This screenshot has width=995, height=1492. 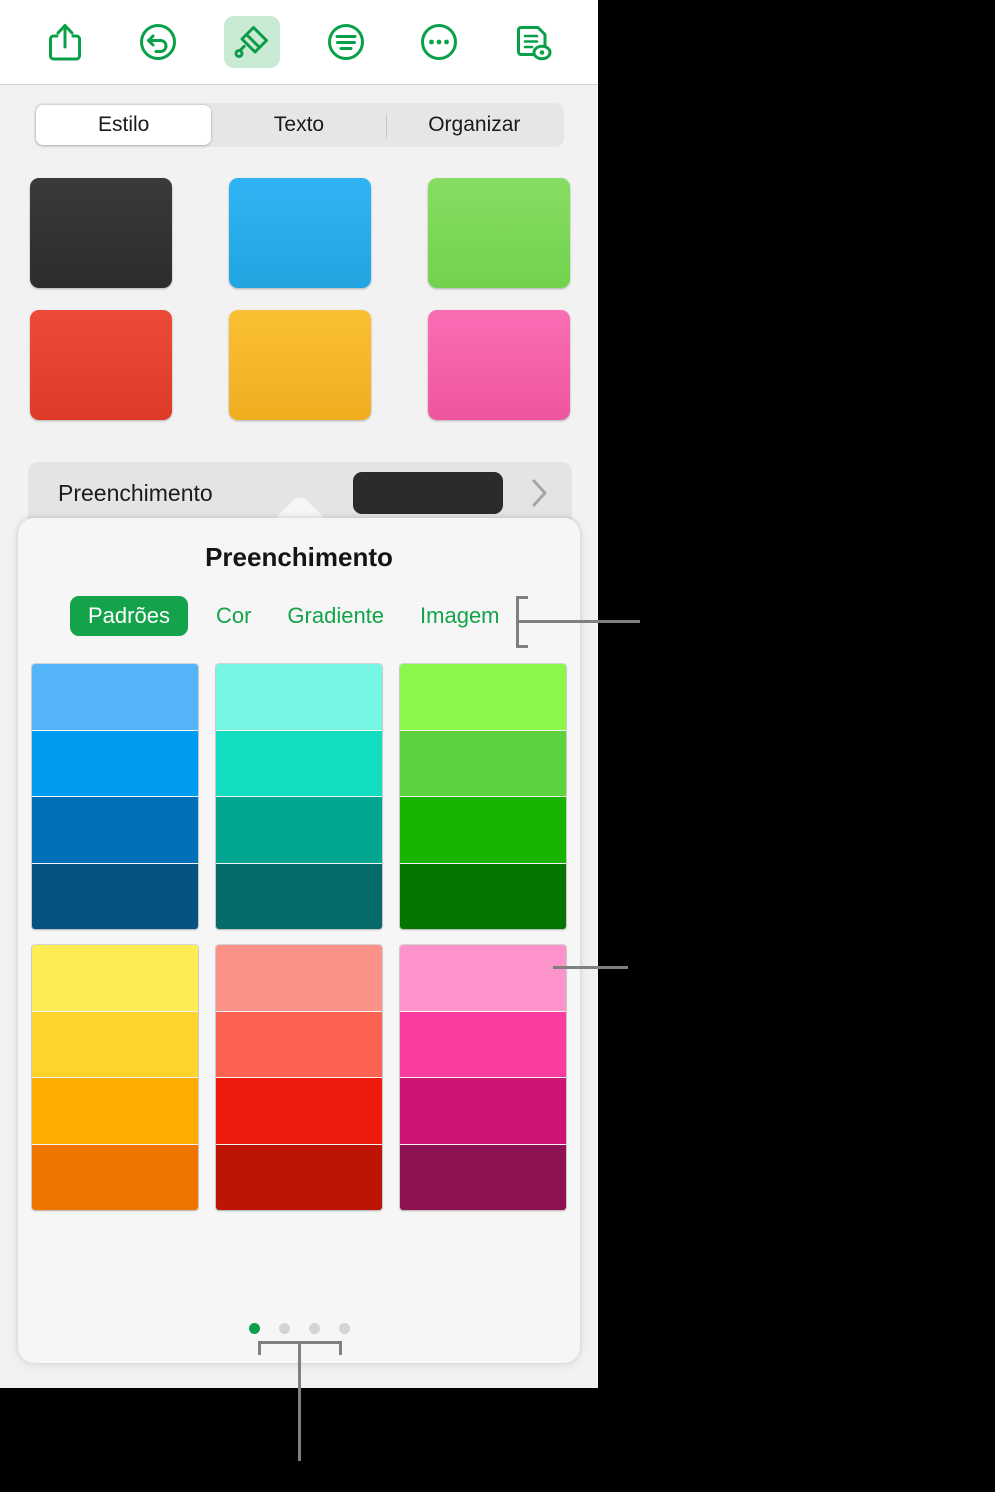 I want to click on style-swatch-grid, so click(x=300, y=310).